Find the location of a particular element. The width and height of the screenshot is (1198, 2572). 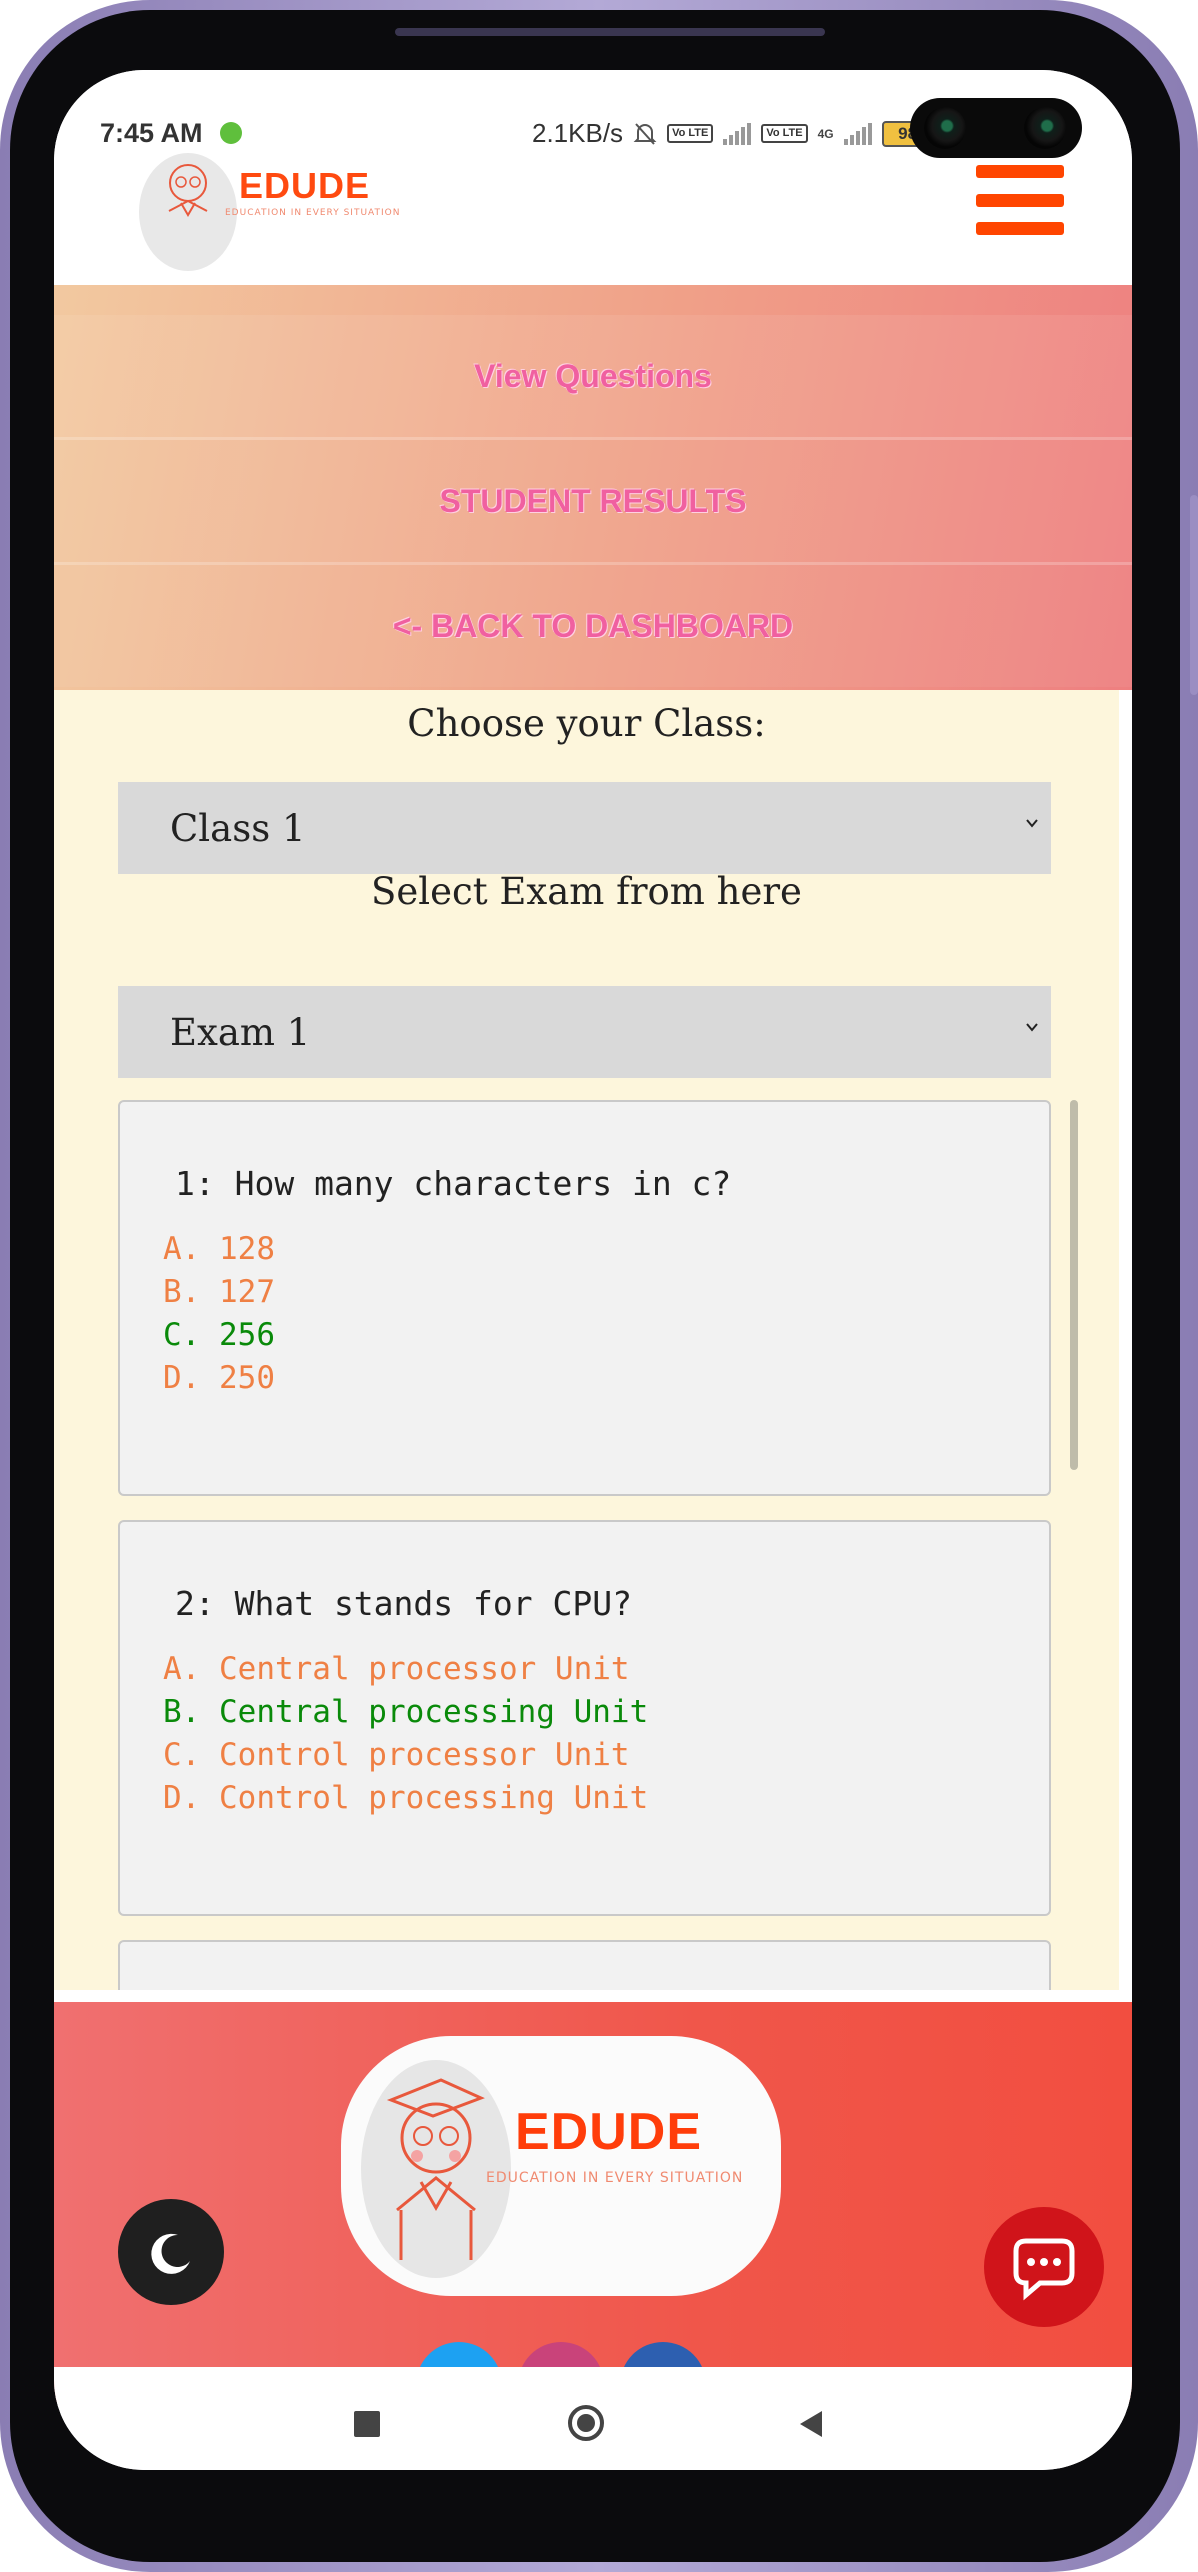

status-indicators: 2.1KB/s Vo LTE Vo LTE 4G 98 is located at coordinates (733, 133).